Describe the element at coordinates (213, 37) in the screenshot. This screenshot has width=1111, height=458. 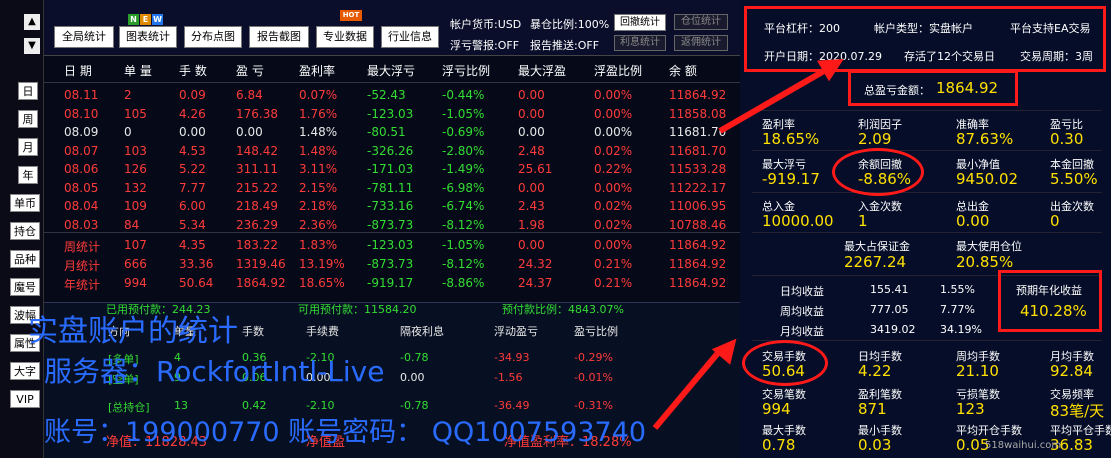
I see `distribution-chart-button: 分布点图` at that location.